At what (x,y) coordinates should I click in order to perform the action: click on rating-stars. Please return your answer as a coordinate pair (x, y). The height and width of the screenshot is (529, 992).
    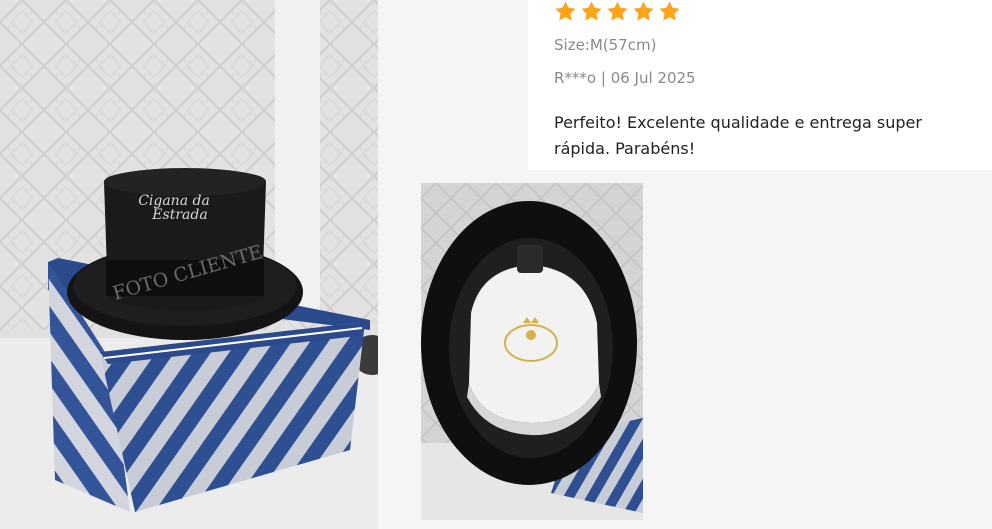
    Looking at the image, I should click on (617, 11).